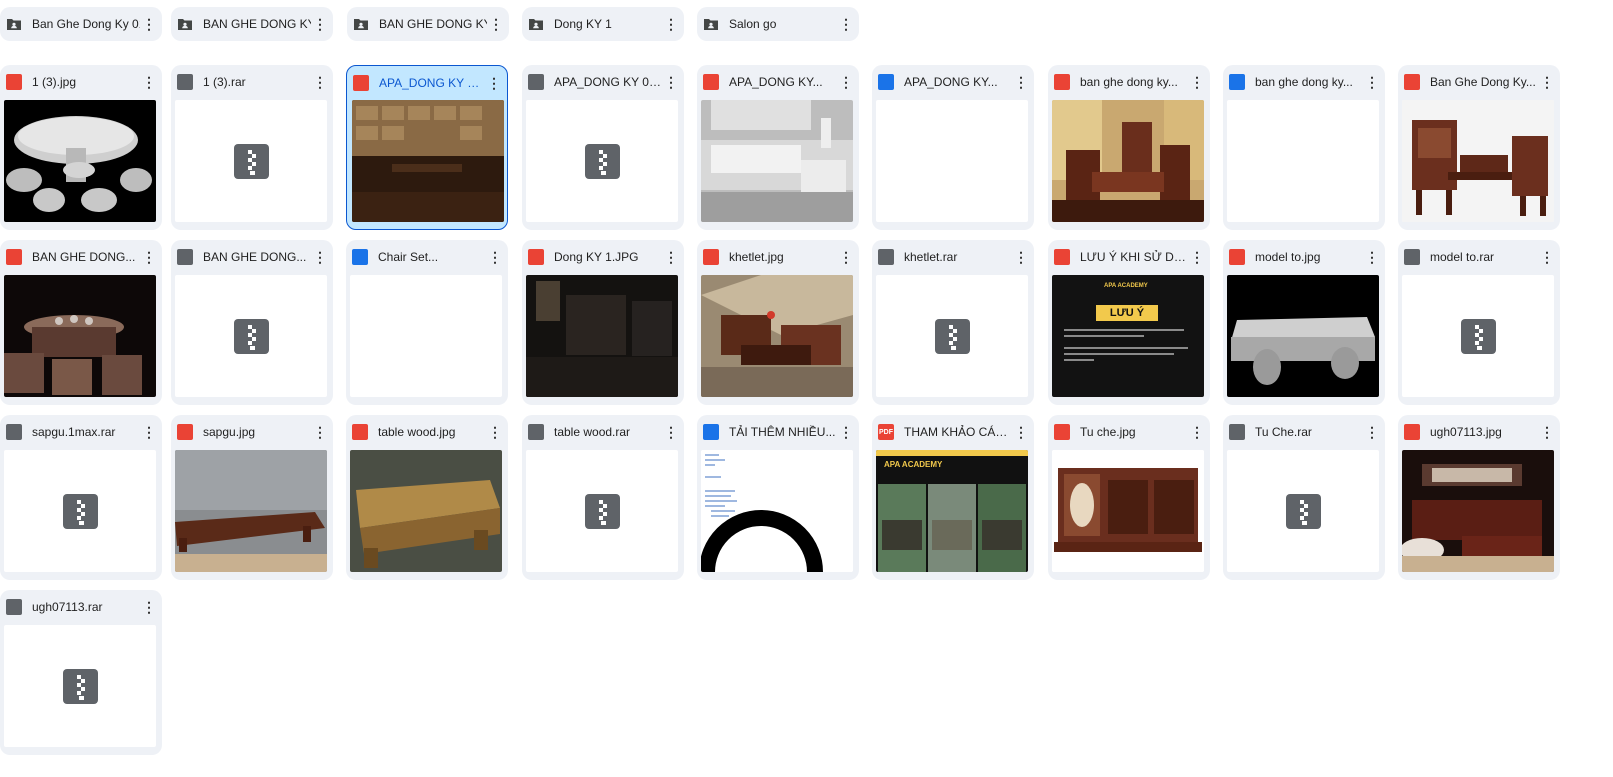  I want to click on file-card: model to.jpg ⋮, so click(1304, 322).